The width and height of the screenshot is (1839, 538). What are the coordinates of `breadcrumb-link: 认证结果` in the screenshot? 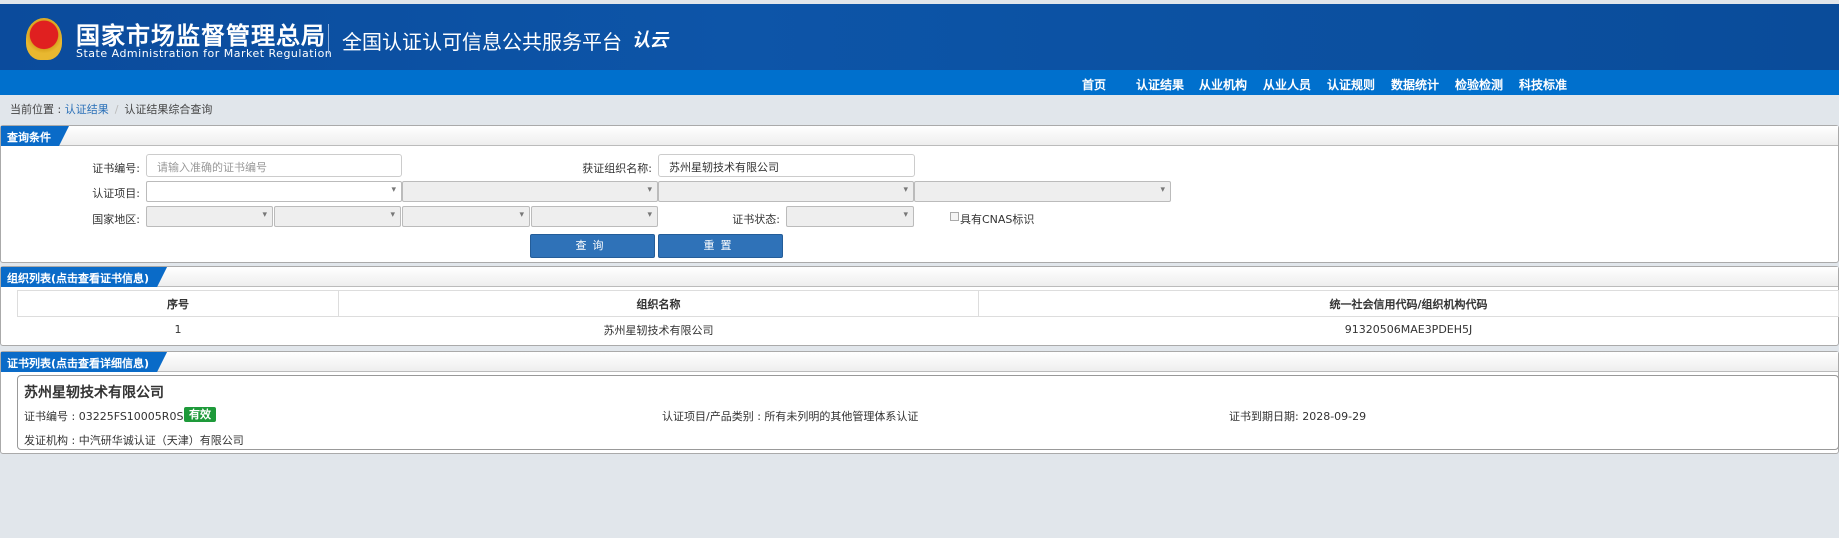 It's located at (87, 109).